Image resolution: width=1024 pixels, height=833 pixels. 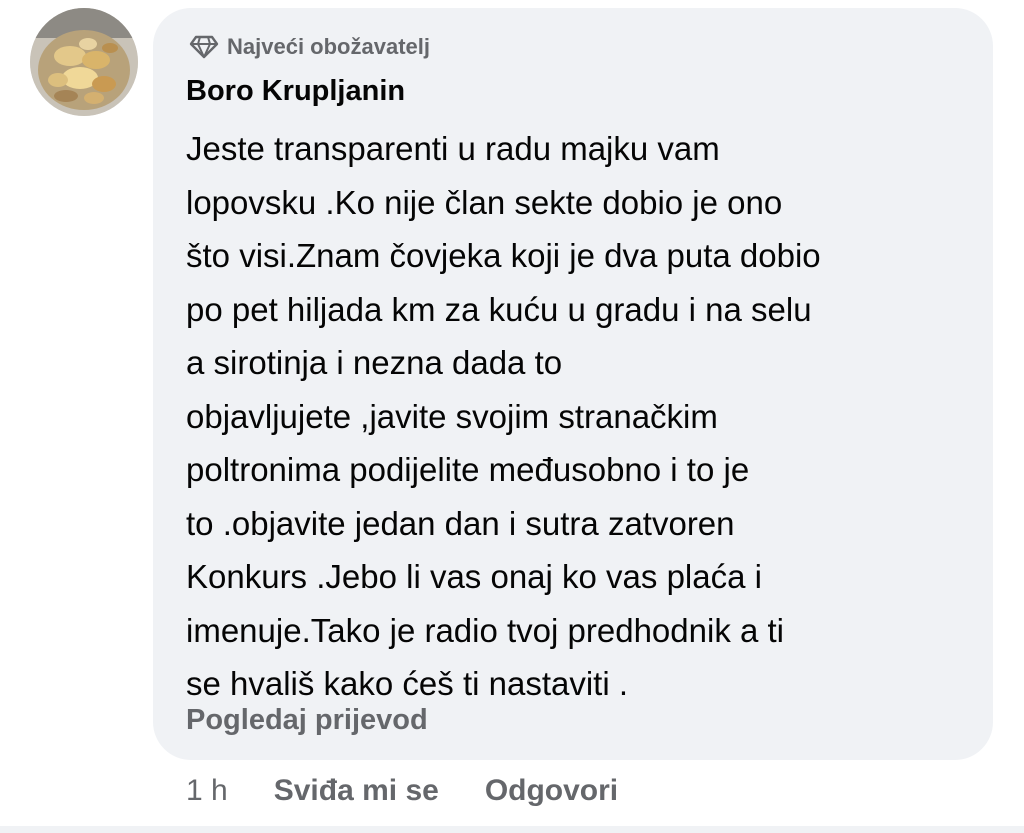 I want to click on badge-label: Najveći obožavatelj, so click(x=328, y=46).